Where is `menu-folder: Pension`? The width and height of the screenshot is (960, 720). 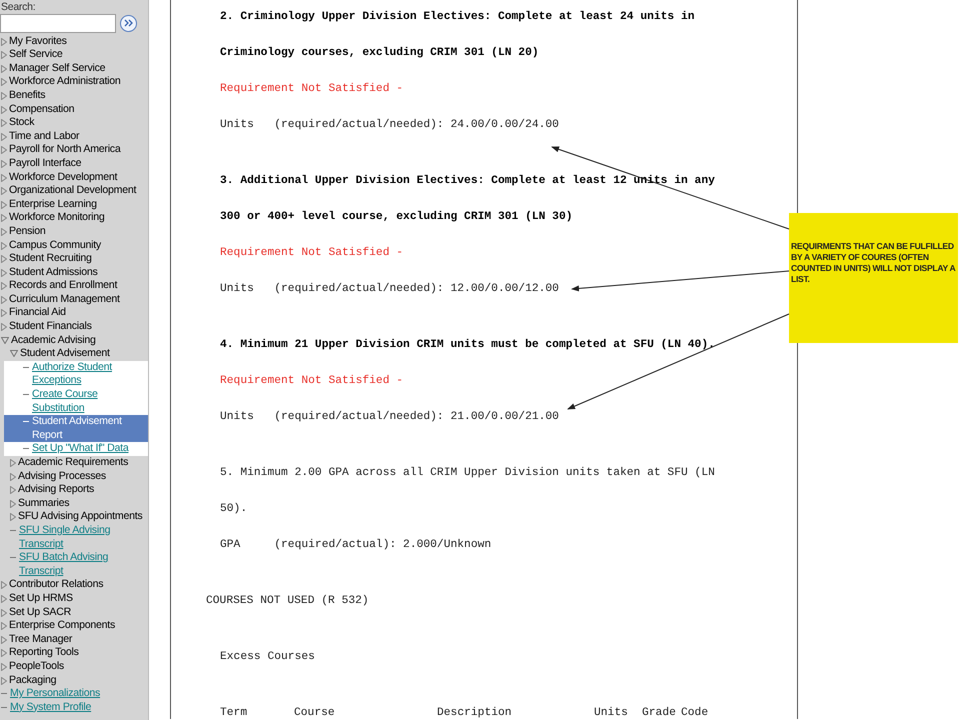 menu-folder: Pension is located at coordinates (27, 231).